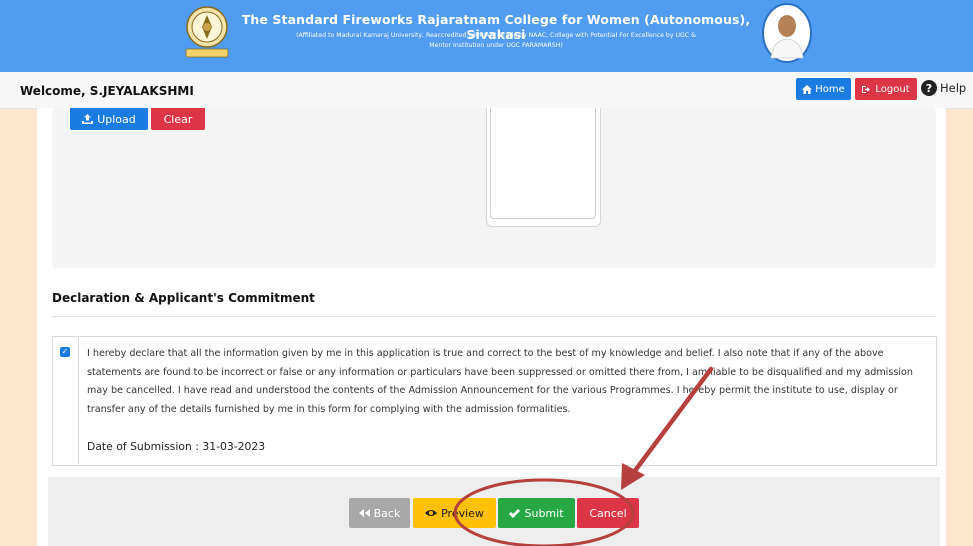 The width and height of the screenshot is (973, 546). What do you see at coordinates (953, 88) in the screenshot?
I see `help-label: Help` at bounding box center [953, 88].